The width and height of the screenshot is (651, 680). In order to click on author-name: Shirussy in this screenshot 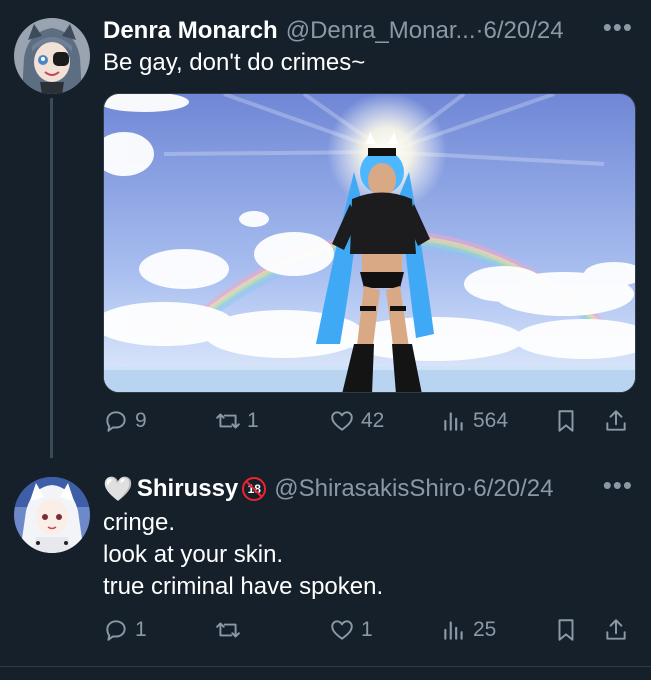, I will do `click(187, 489)`.